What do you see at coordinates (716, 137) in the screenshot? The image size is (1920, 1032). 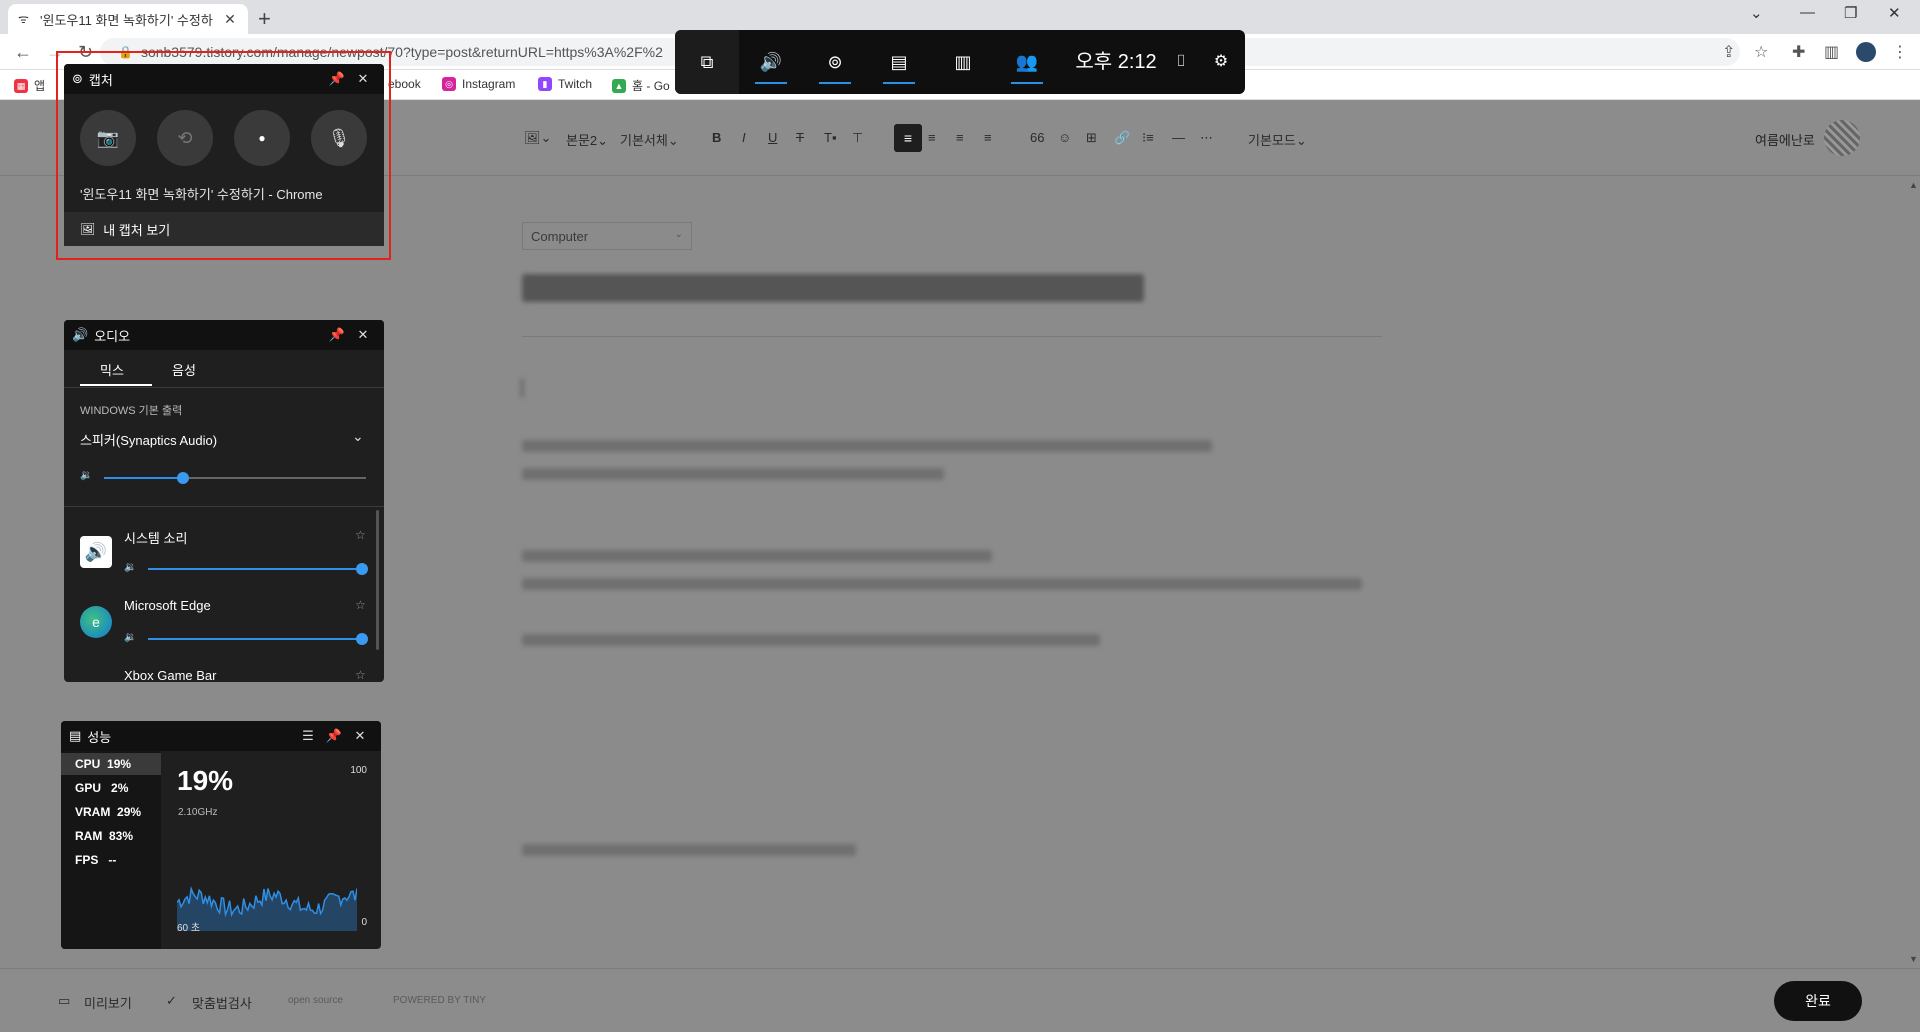 I see `bold-icon: B` at bounding box center [716, 137].